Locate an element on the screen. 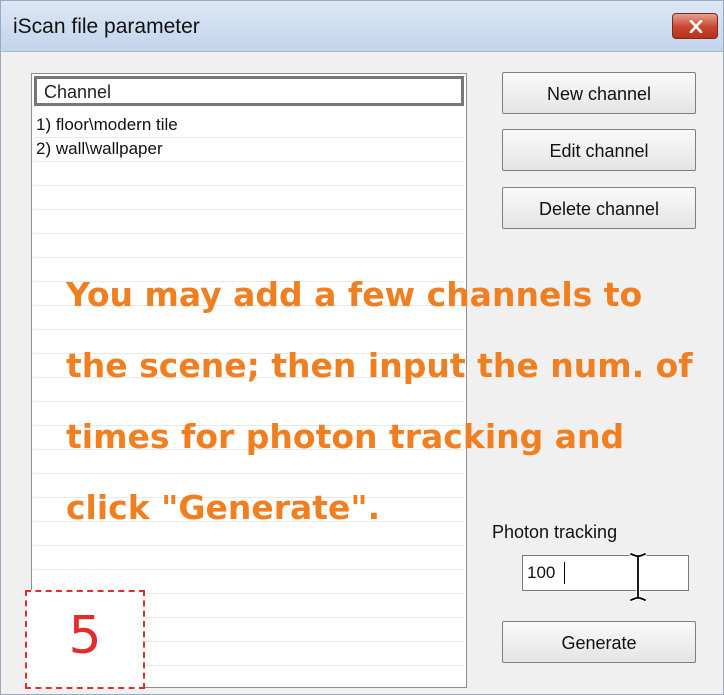  annotation-line: times for photon tracking and is located at coordinates (345, 436).